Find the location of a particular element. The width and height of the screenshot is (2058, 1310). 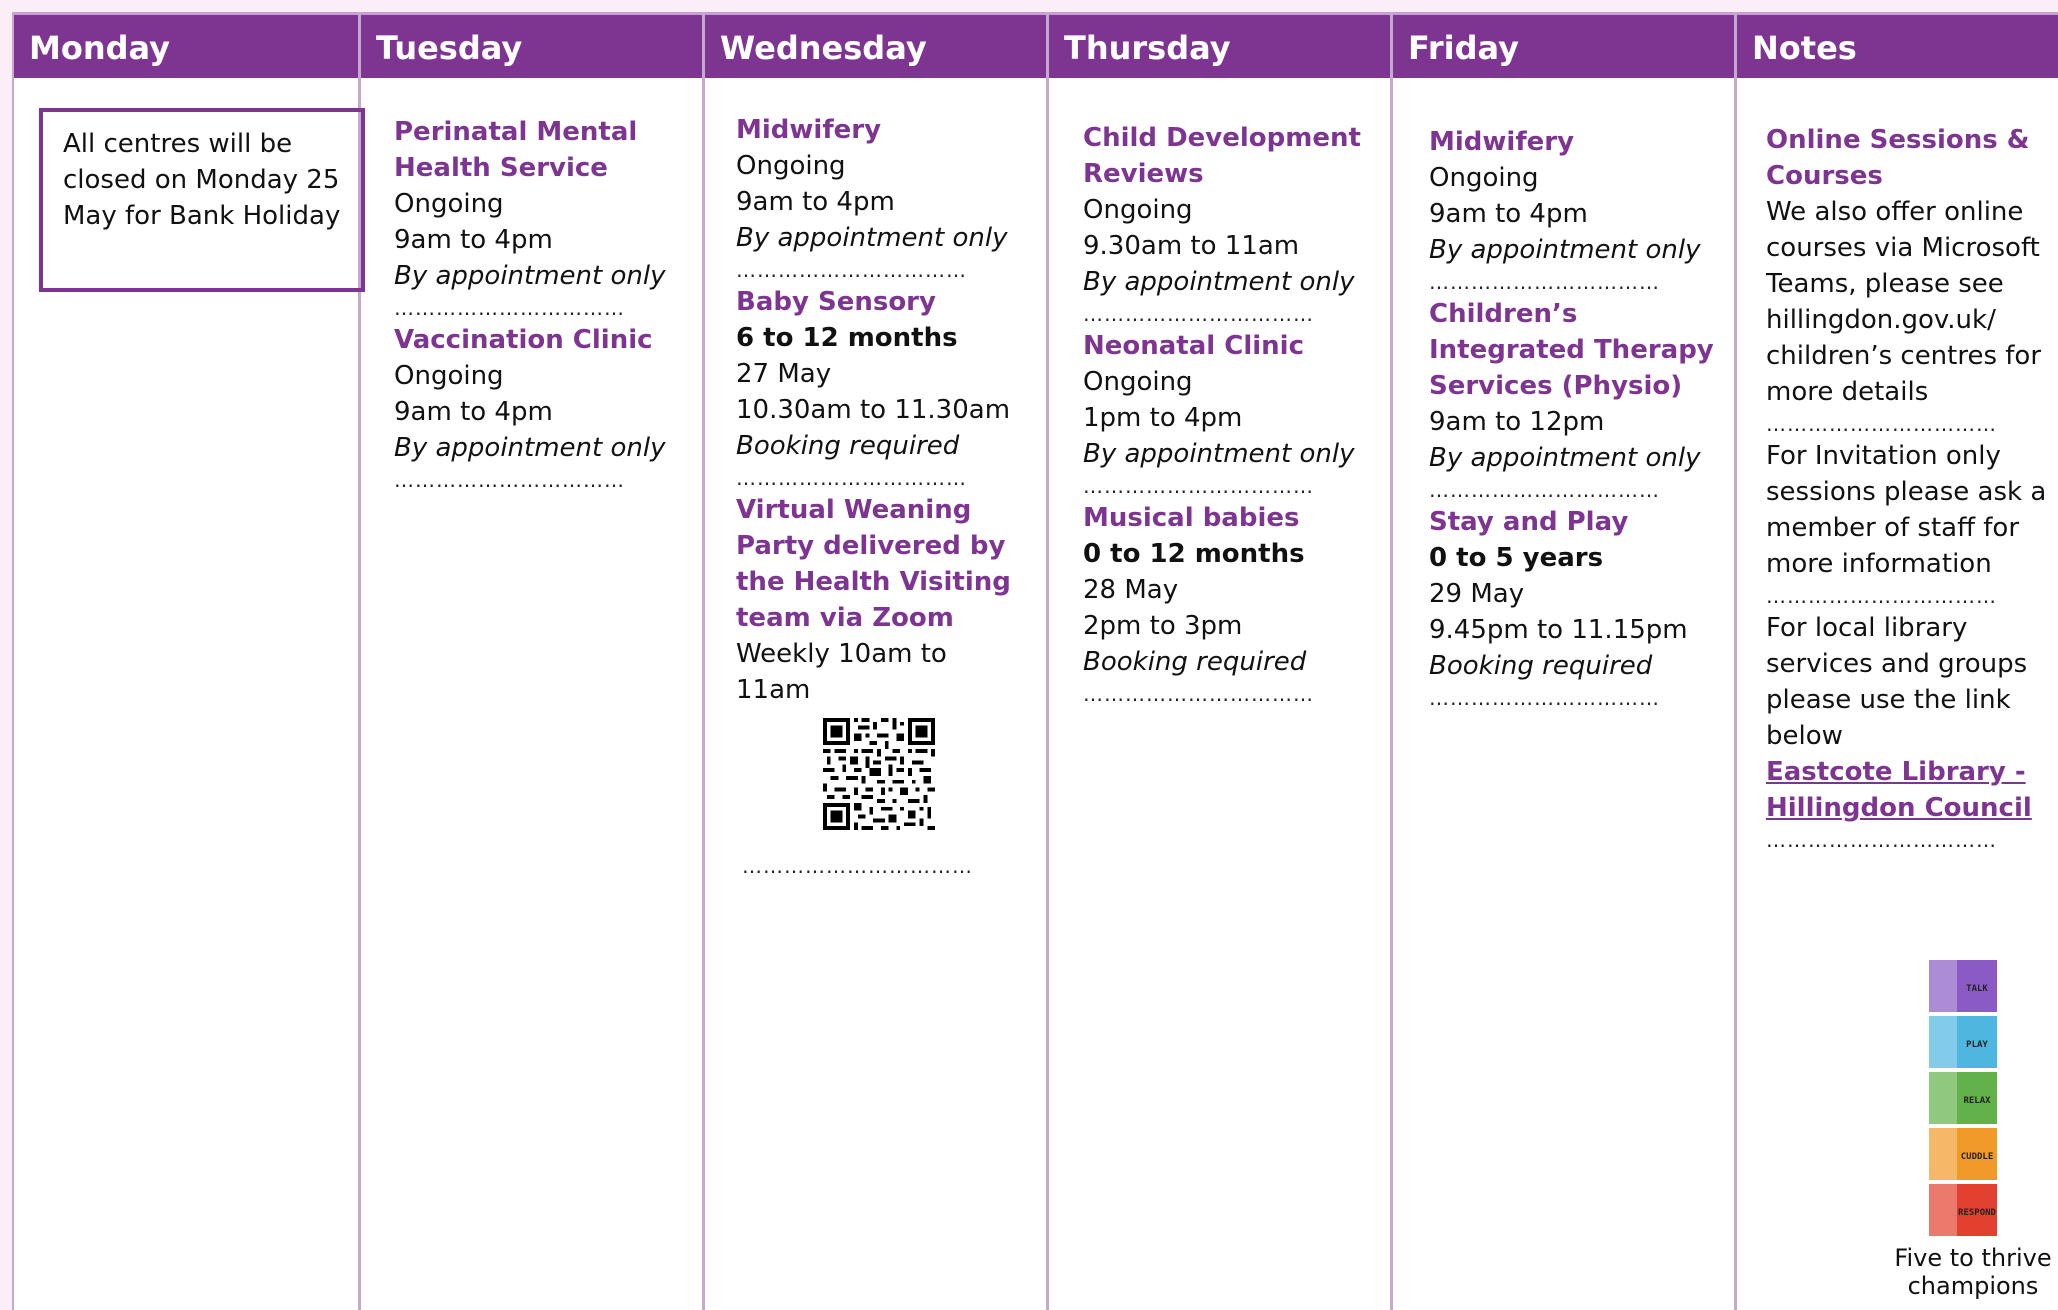

logo-block-relax: RELAX is located at coordinates (1963, 1098).